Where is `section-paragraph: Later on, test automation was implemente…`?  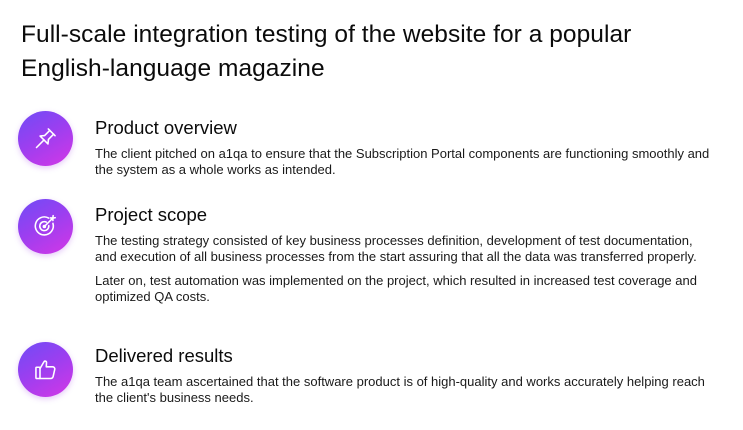 section-paragraph: Later on, test automation was implemente… is located at coordinates (396, 288).